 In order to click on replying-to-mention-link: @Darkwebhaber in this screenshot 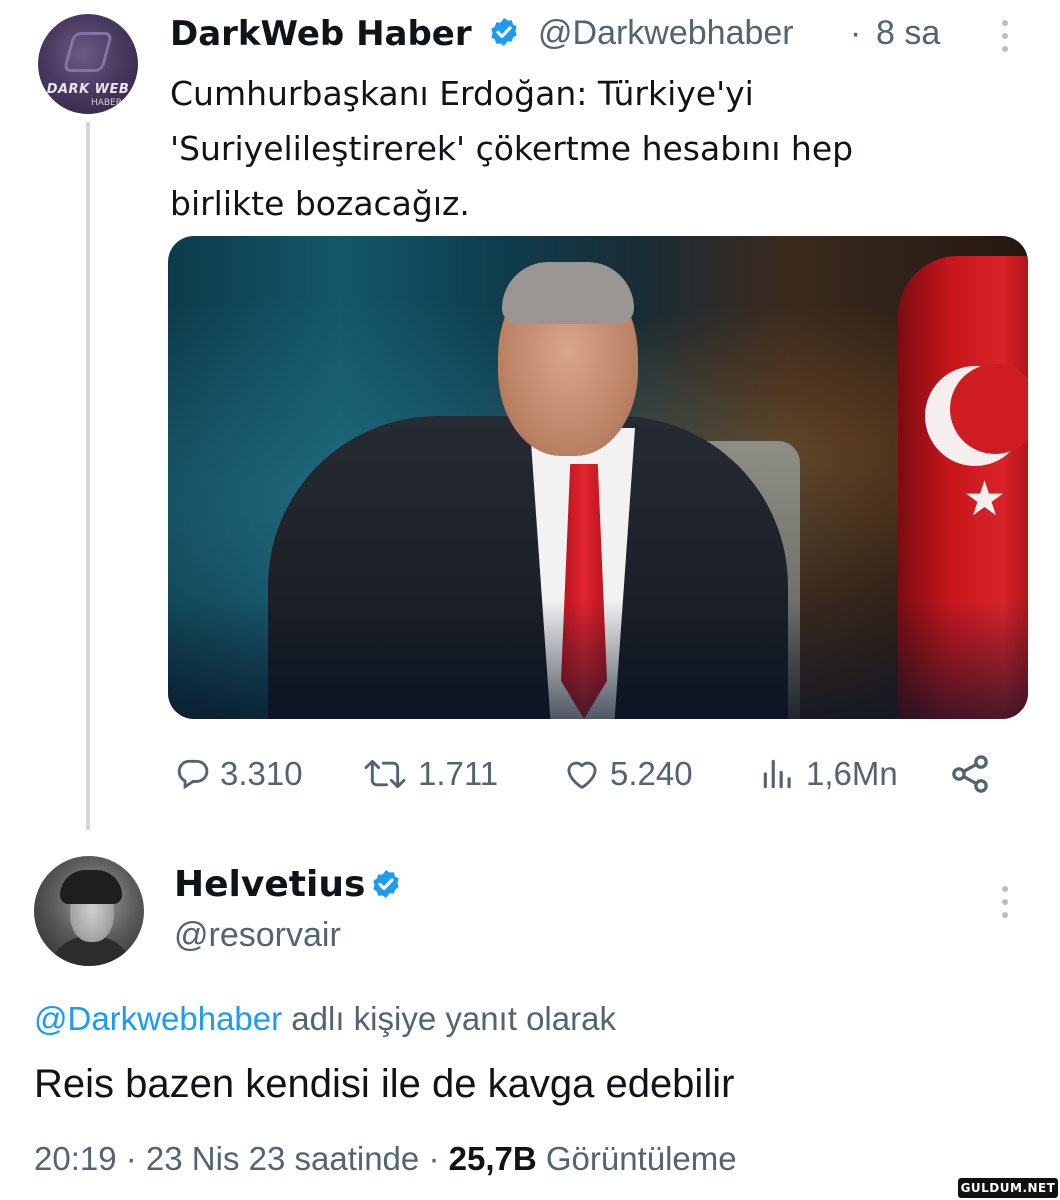, I will do `click(158, 1018)`.